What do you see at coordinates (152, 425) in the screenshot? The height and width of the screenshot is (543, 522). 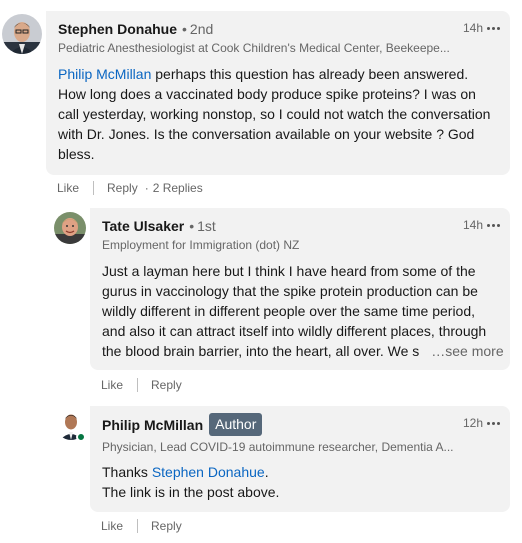 I see `commenter-name: Philip McMillan` at bounding box center [152, 425].